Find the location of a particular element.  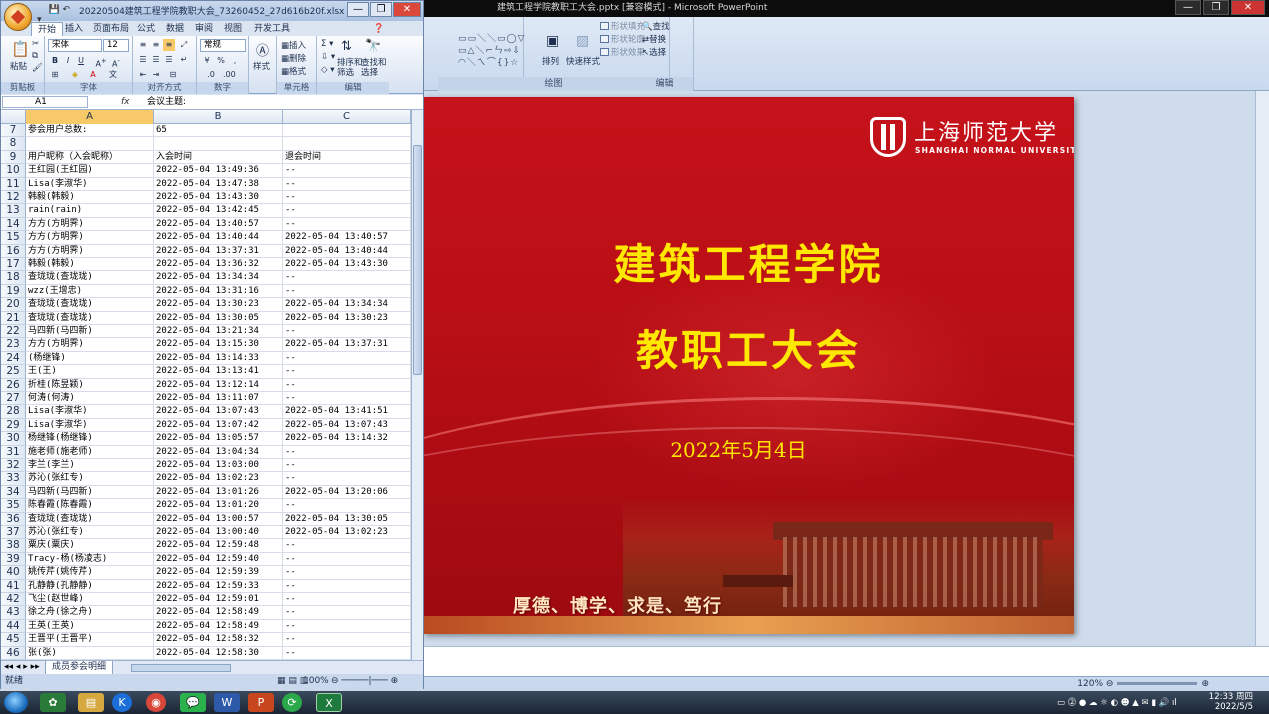

table-cell-b: 2022-05-04 13:05:57 is located at coordinates (218, 439).